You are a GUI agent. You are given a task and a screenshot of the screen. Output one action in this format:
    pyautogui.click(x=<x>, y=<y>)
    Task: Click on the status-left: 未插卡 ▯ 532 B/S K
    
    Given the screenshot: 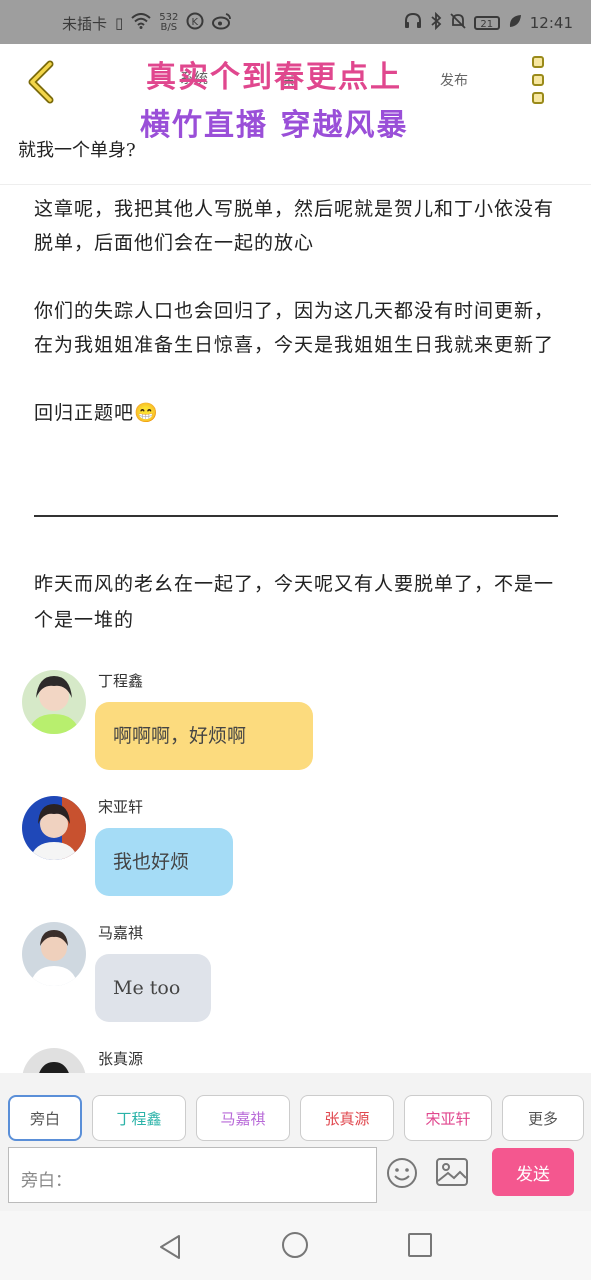 What is the action you would take?
    pyautogui.click(x=147, y=23)
    